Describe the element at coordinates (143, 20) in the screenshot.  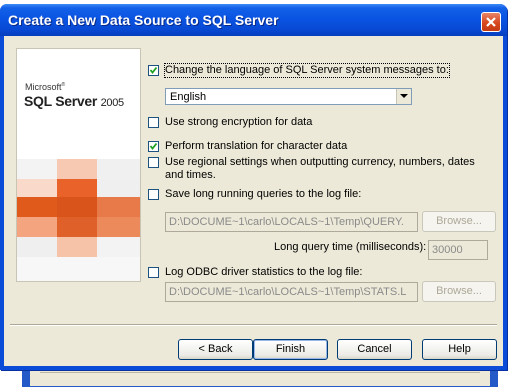
I see `window-title: Create a New Data Source to SQL Server` at that location.